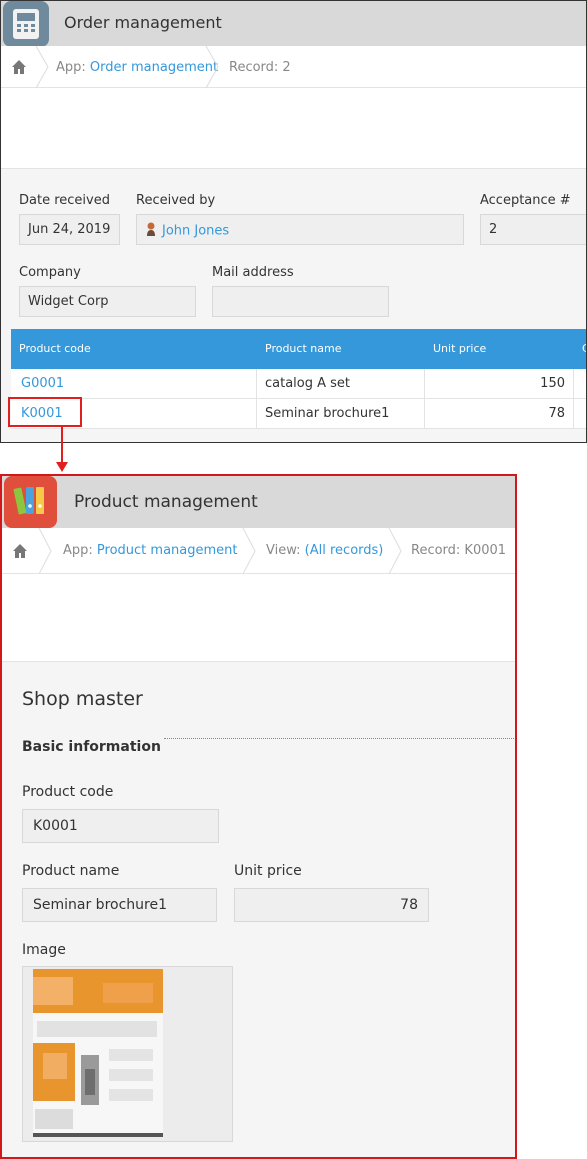 The image size is (587, 1159). I want to click on breadcrumb-view-prefix: View:, so click(283, 550).